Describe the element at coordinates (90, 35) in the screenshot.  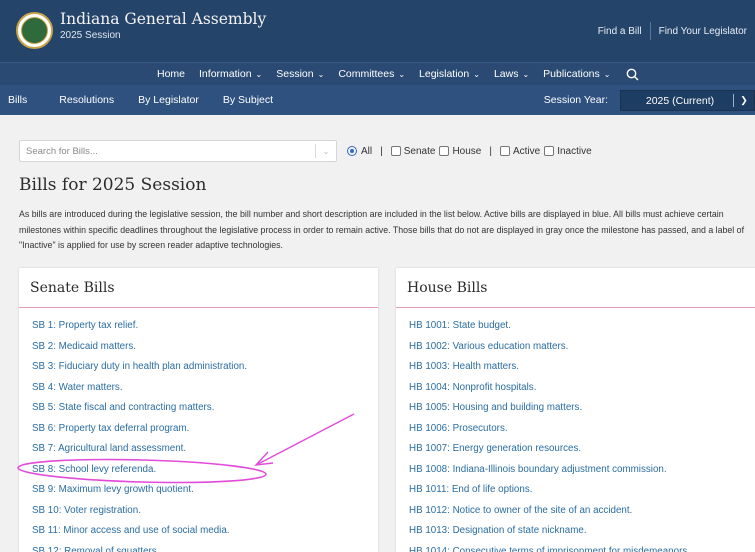
I see `session-subtitle: 2025 Session` at that location.